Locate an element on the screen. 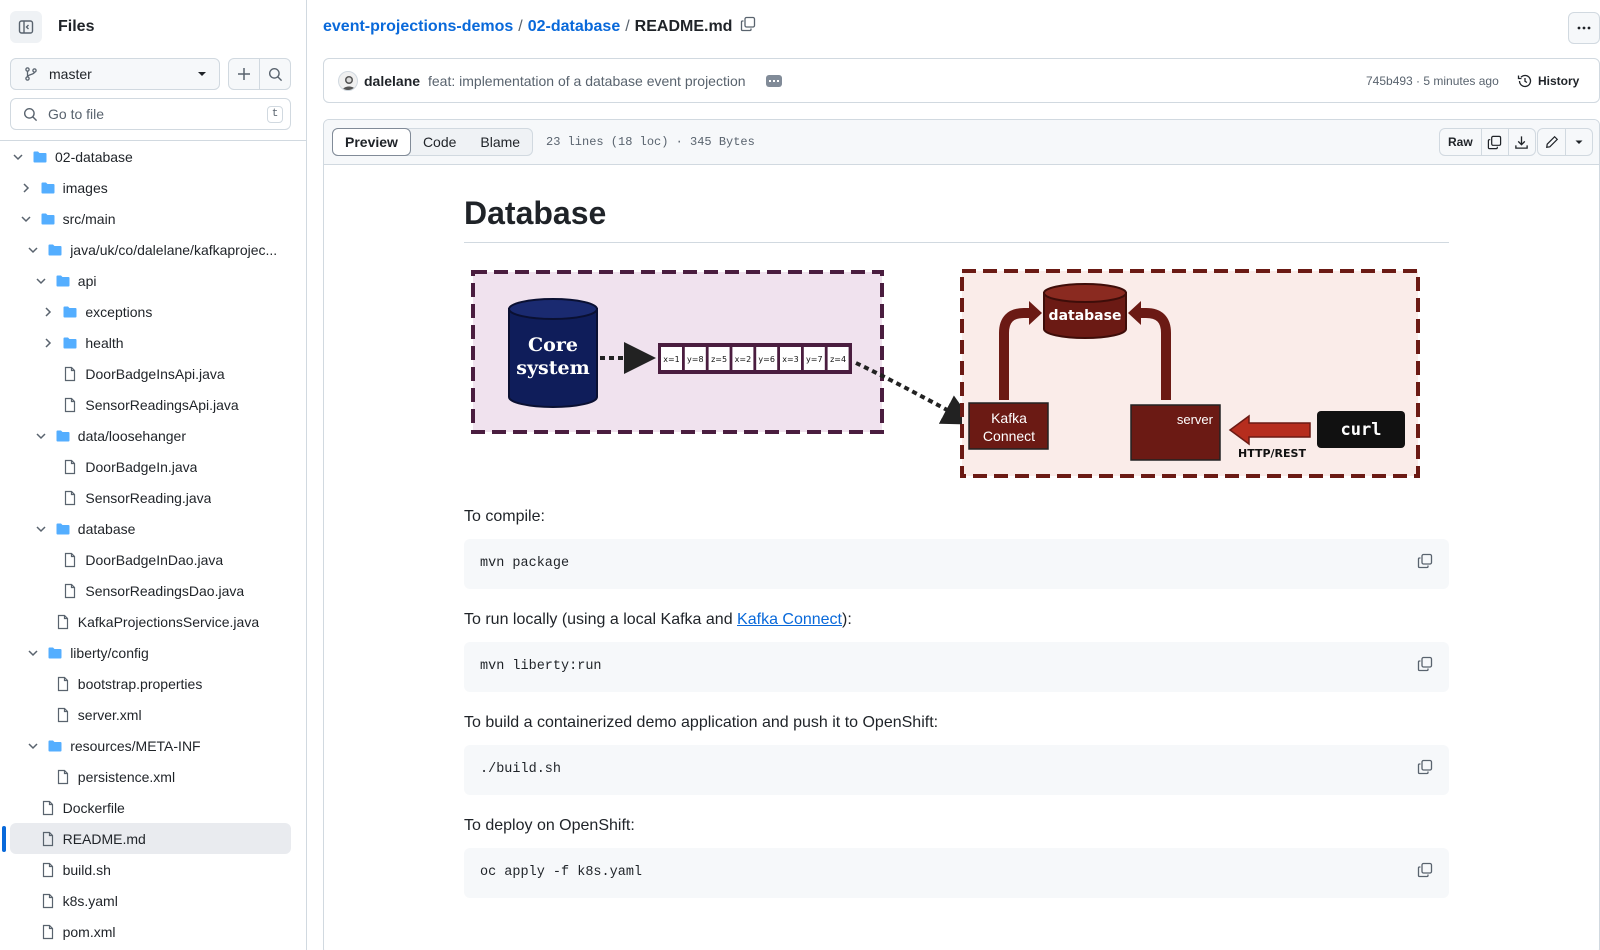 Image resolution: width=1600 pixels, height=950 pixels. commit-meta: 745b493 · 5 minutes ago is located at coordinates (1432, 81).